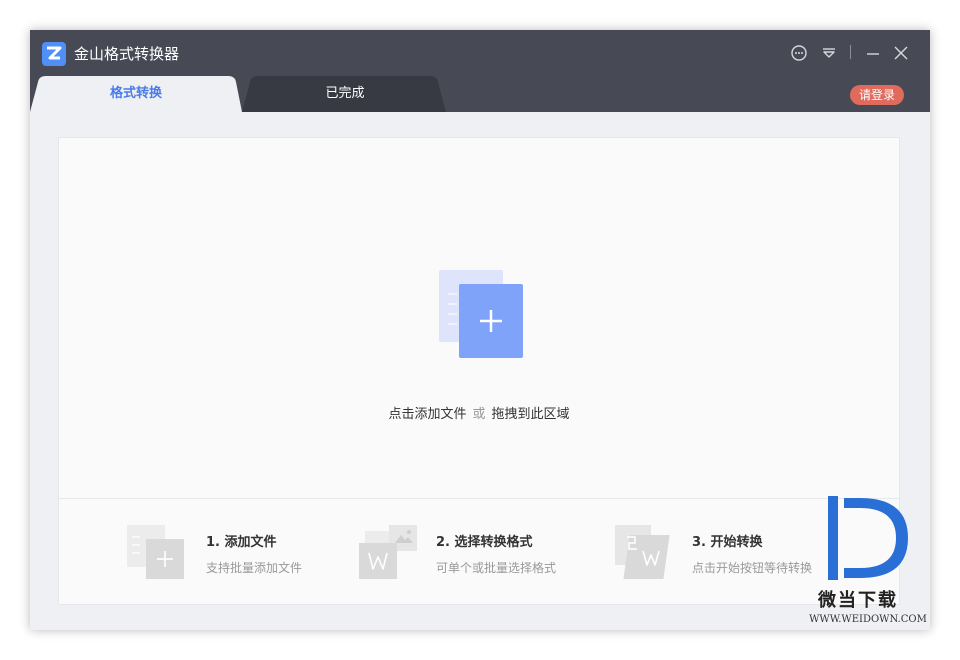 This screenshot has height=660, width=960. What do you see at coordinates (799, 53) in the screenshot?
I see `chat-icon` at bounding box center [799, 53].